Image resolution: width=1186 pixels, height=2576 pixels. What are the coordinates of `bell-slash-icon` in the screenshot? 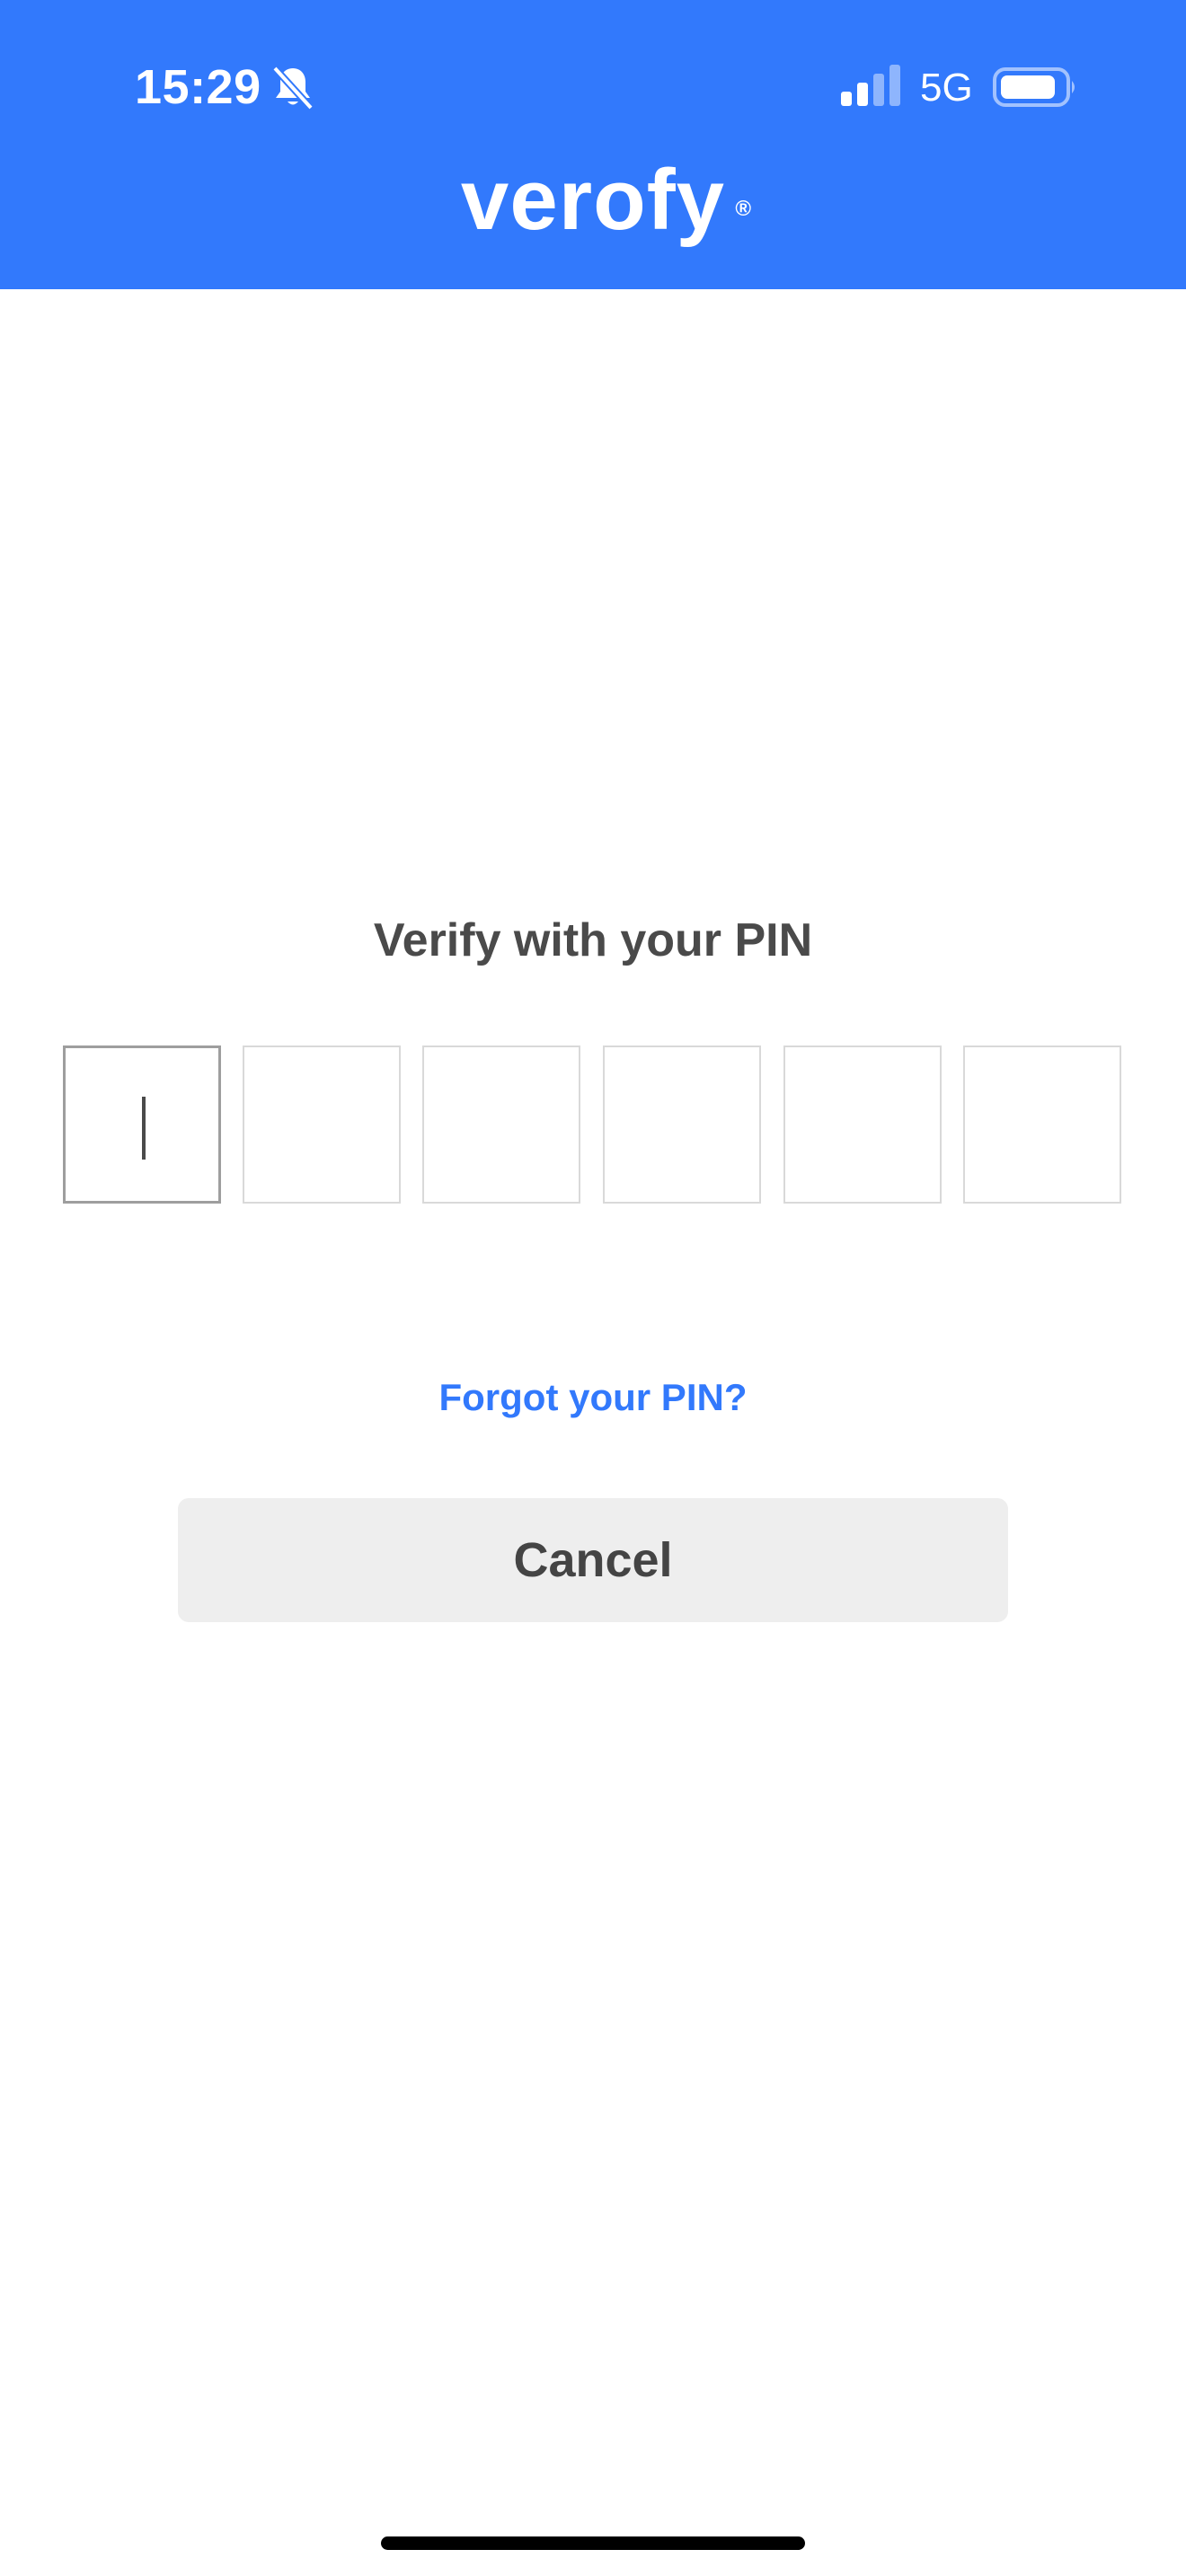 It's located at (293, 88).